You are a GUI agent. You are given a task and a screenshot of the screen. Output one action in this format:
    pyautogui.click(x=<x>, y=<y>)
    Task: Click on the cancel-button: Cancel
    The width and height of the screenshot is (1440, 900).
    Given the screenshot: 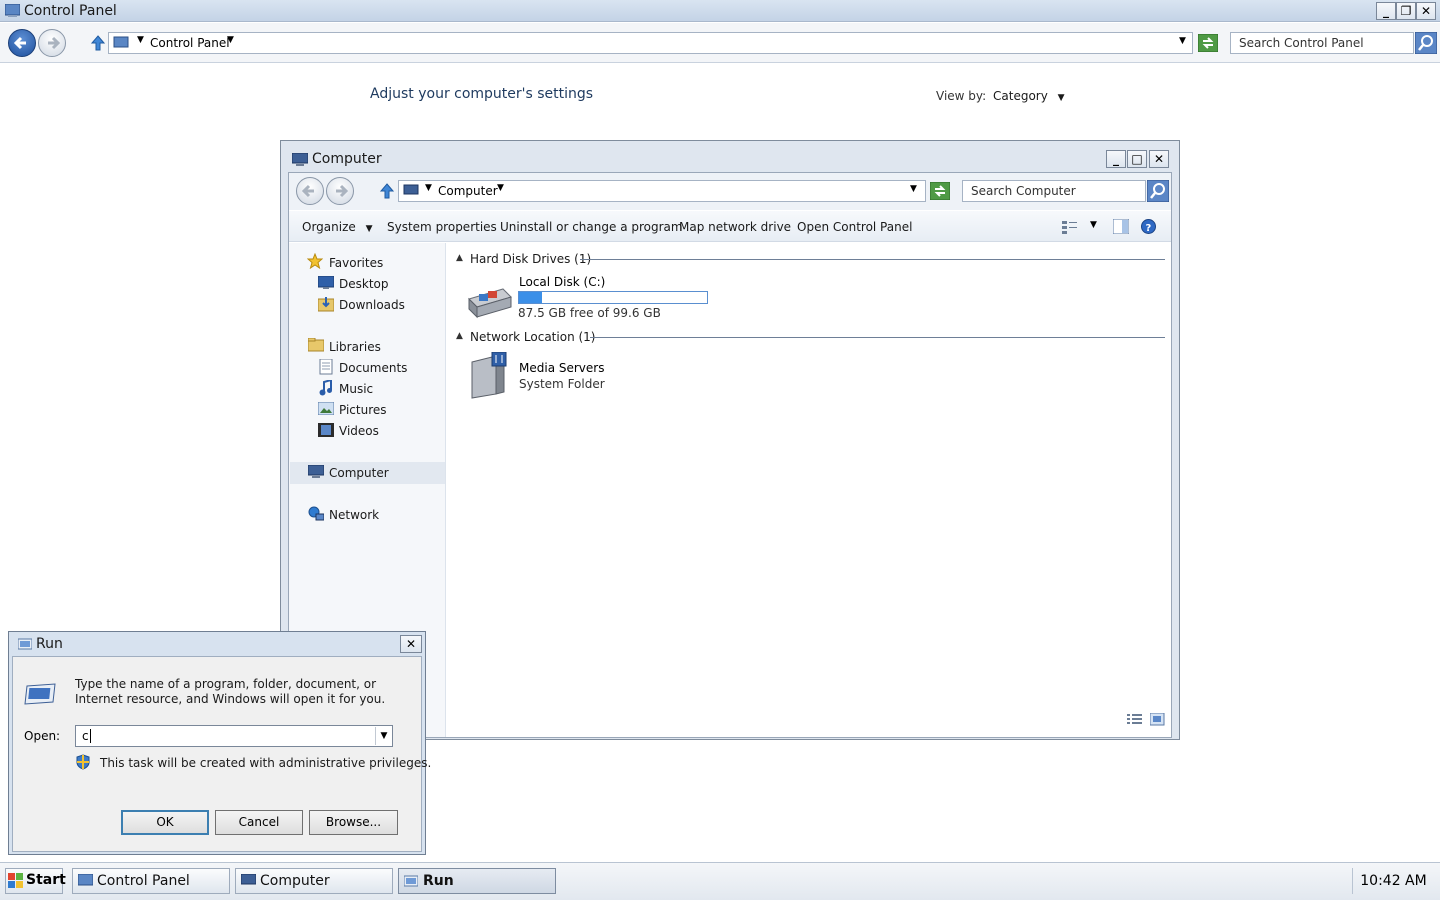 What is the action you would take?
    pyautogui.click(x=259, y=822)
    